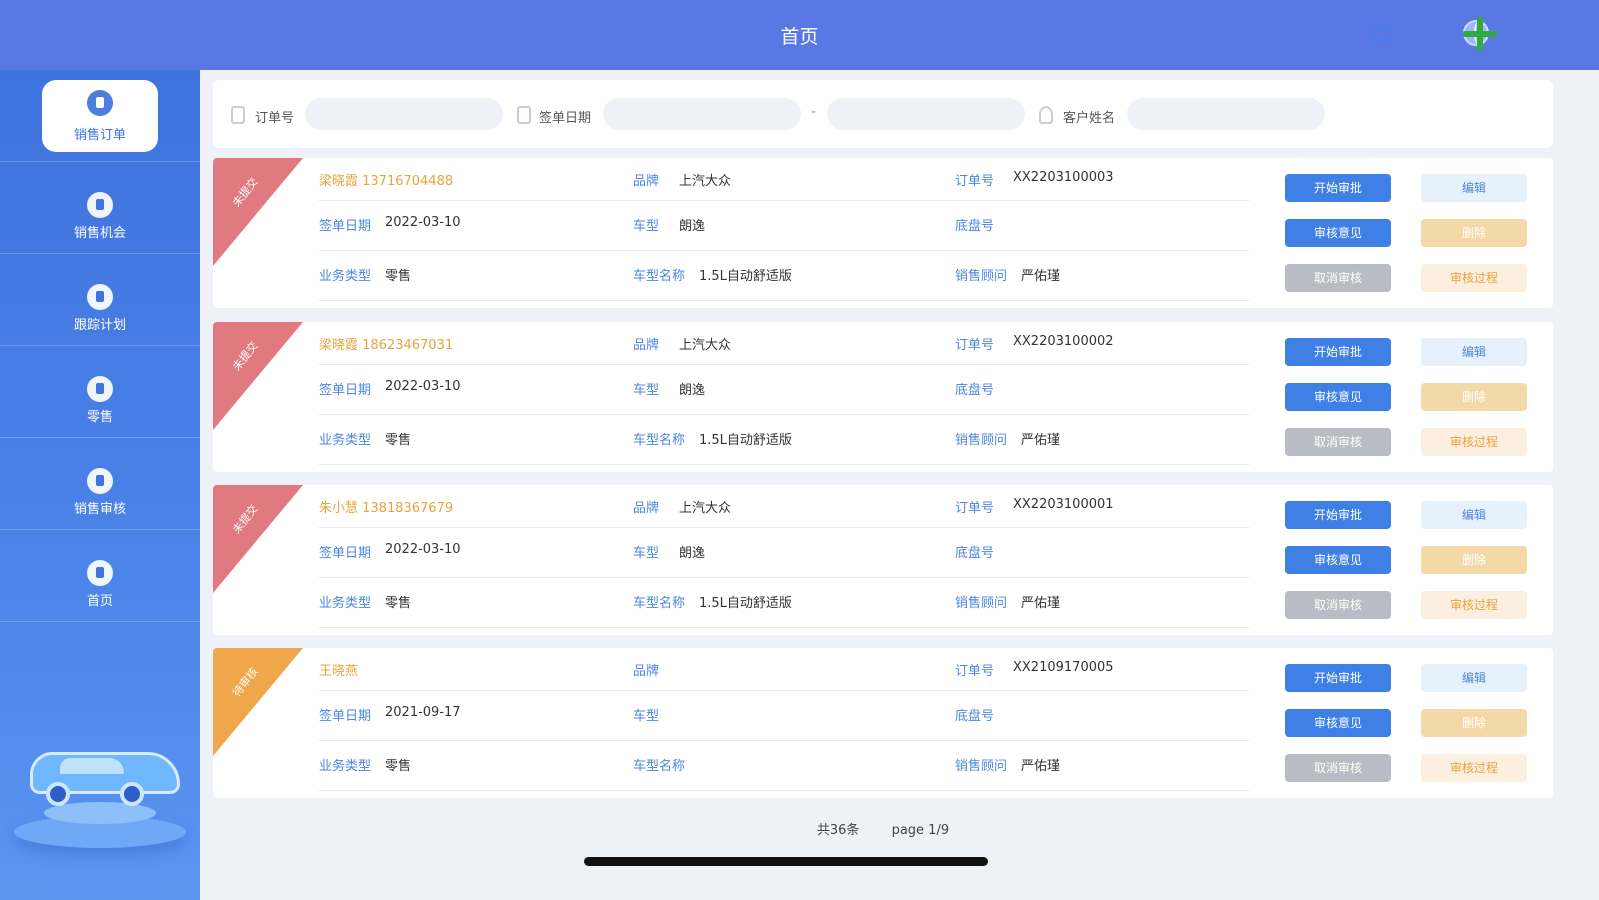  Describe the element at coordinates (100, 576) in the screenshot. I see `sidebar-item-home: 首页` at that location.